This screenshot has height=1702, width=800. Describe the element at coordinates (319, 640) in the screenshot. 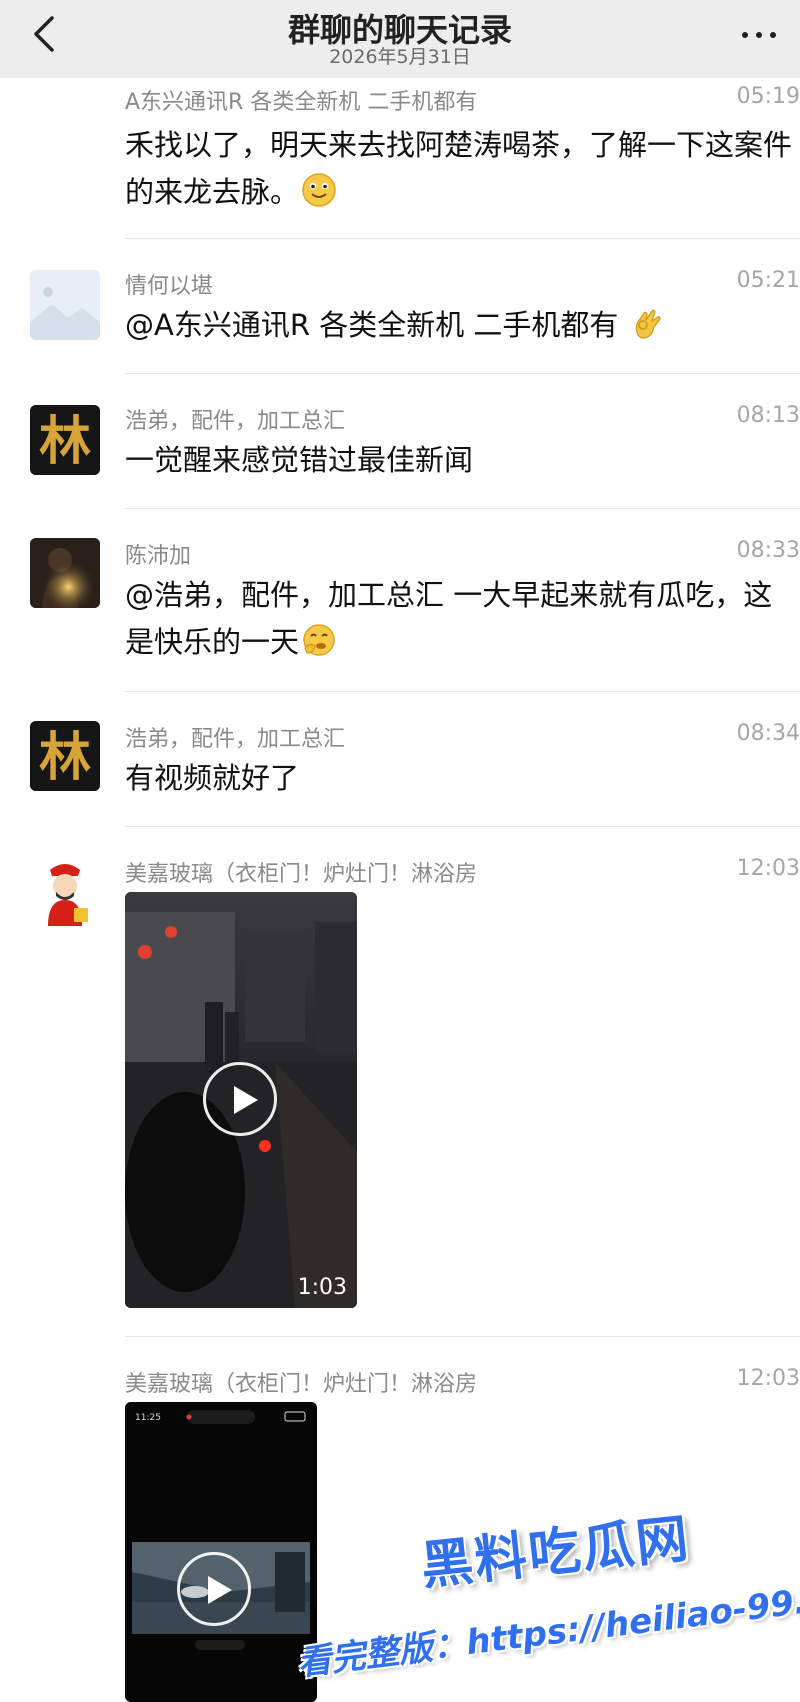

I see `thinking-emoji-icon` at that location.